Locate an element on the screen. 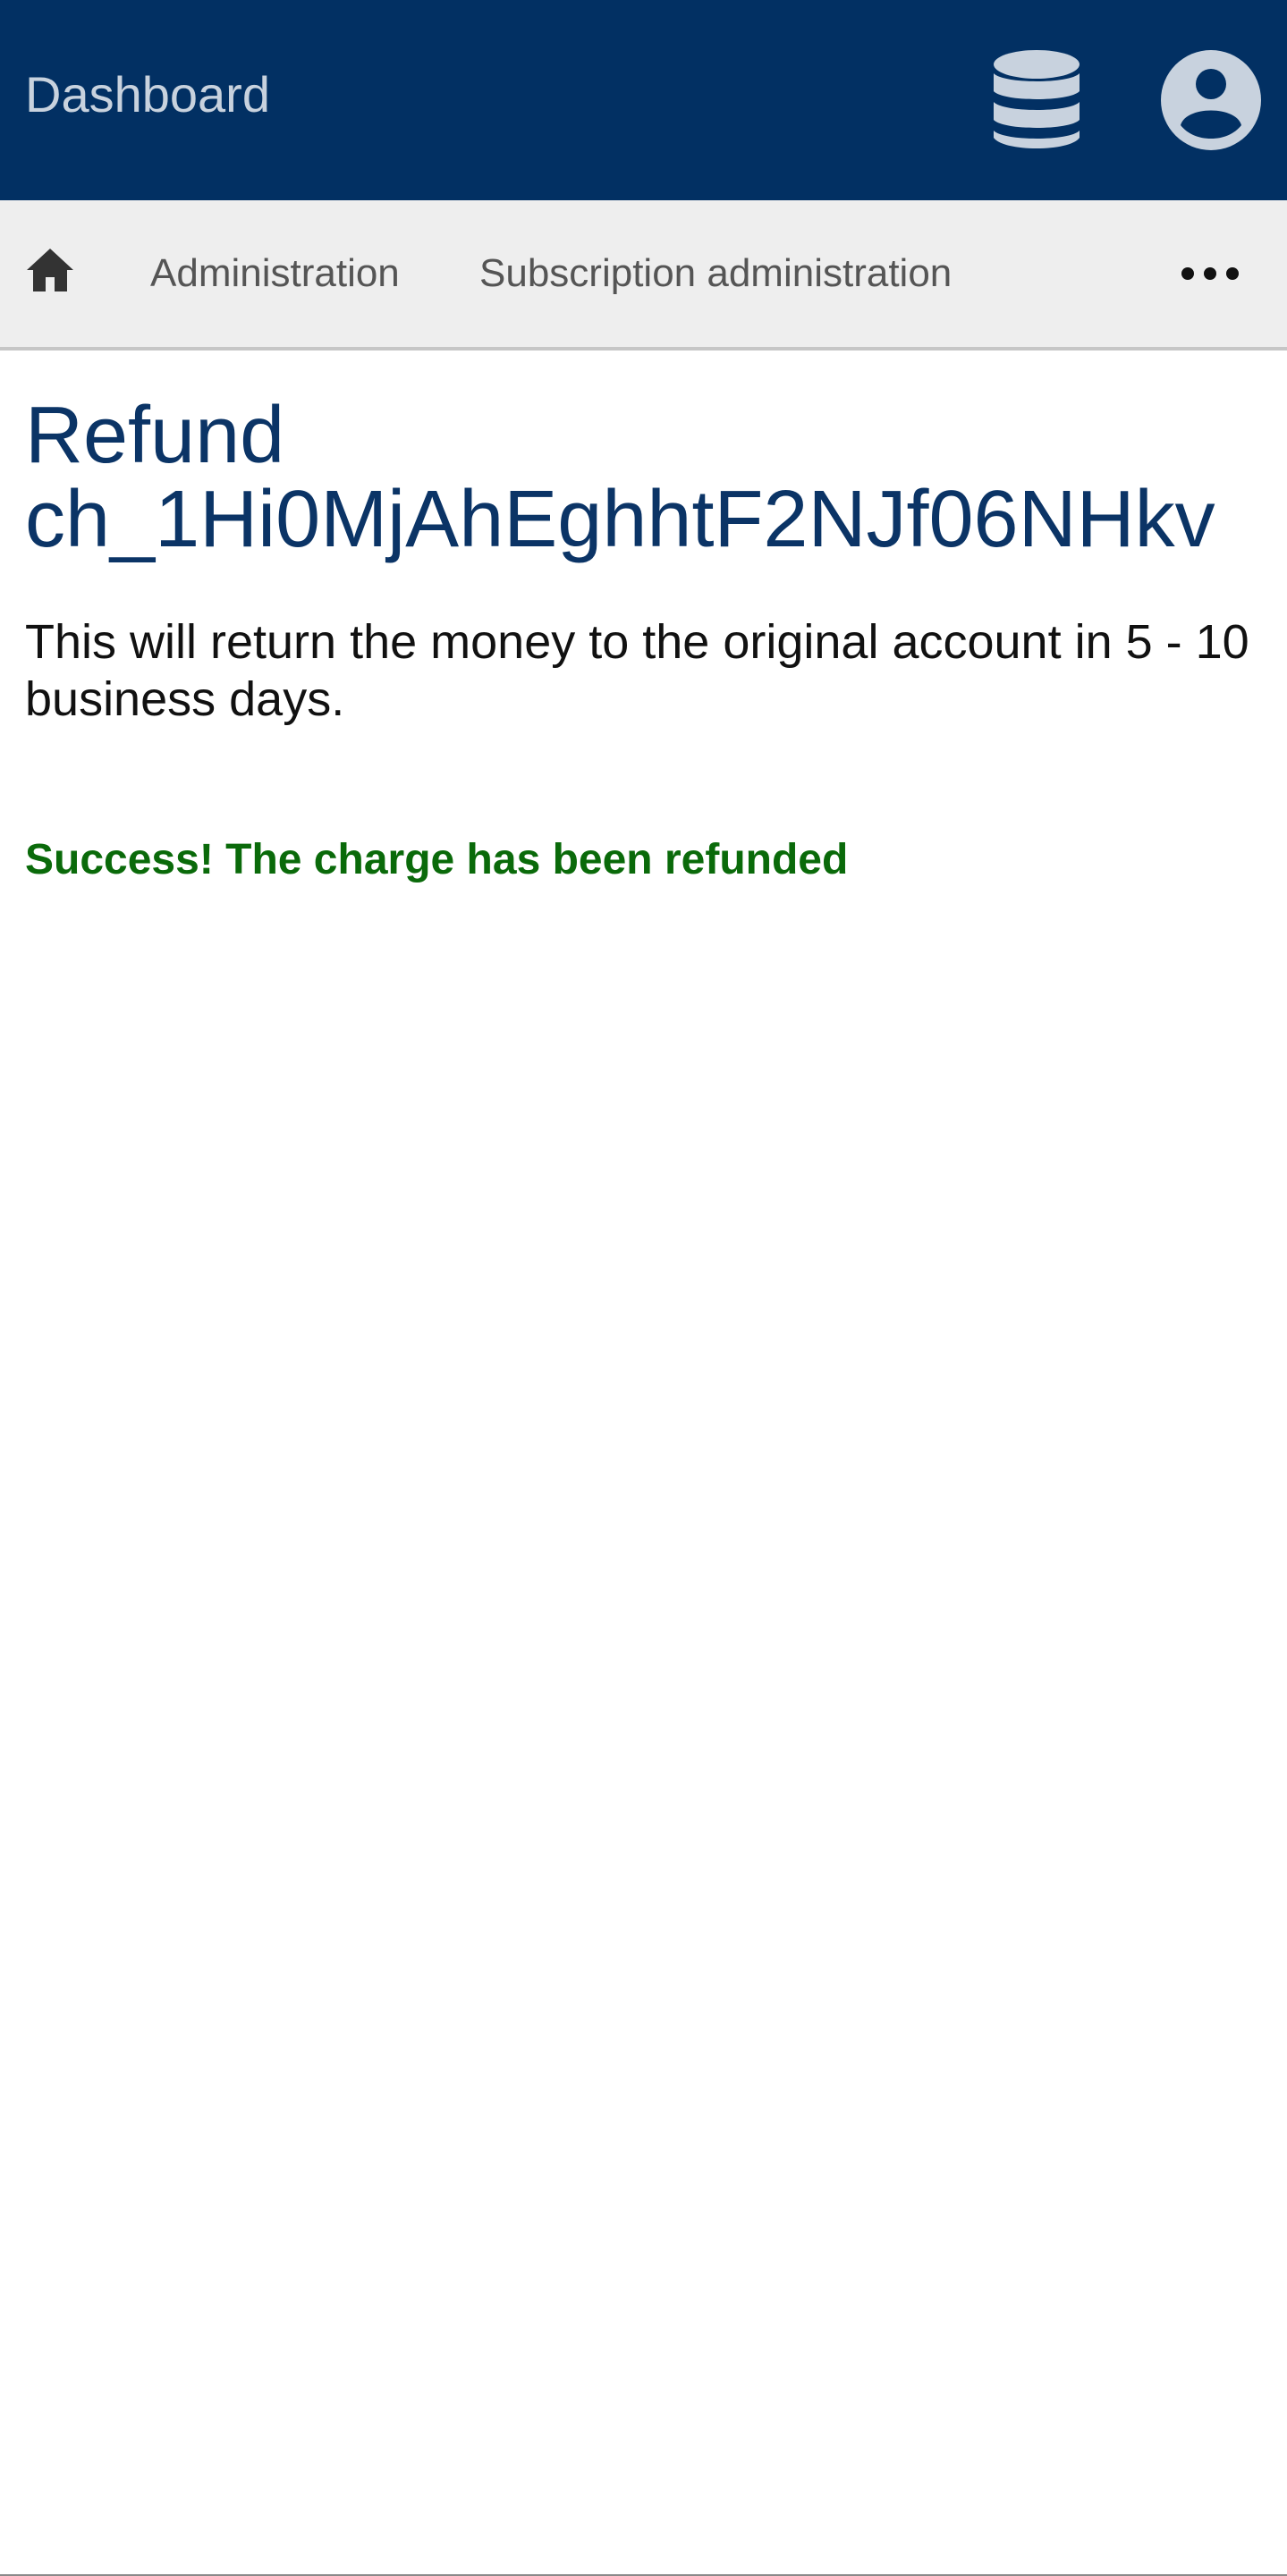 Image resolution: width=1287 pixels, height=2576 pixels. database-icon is located at coordinates (1037, 99).